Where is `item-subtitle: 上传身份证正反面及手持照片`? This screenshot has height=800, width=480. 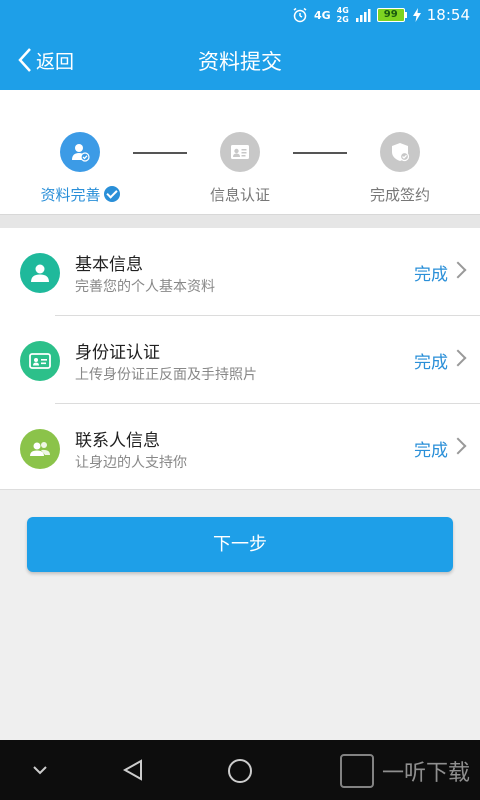
item-subtitle: 上传身份证正反面及手持照片 is located at coordinates (166, 375).